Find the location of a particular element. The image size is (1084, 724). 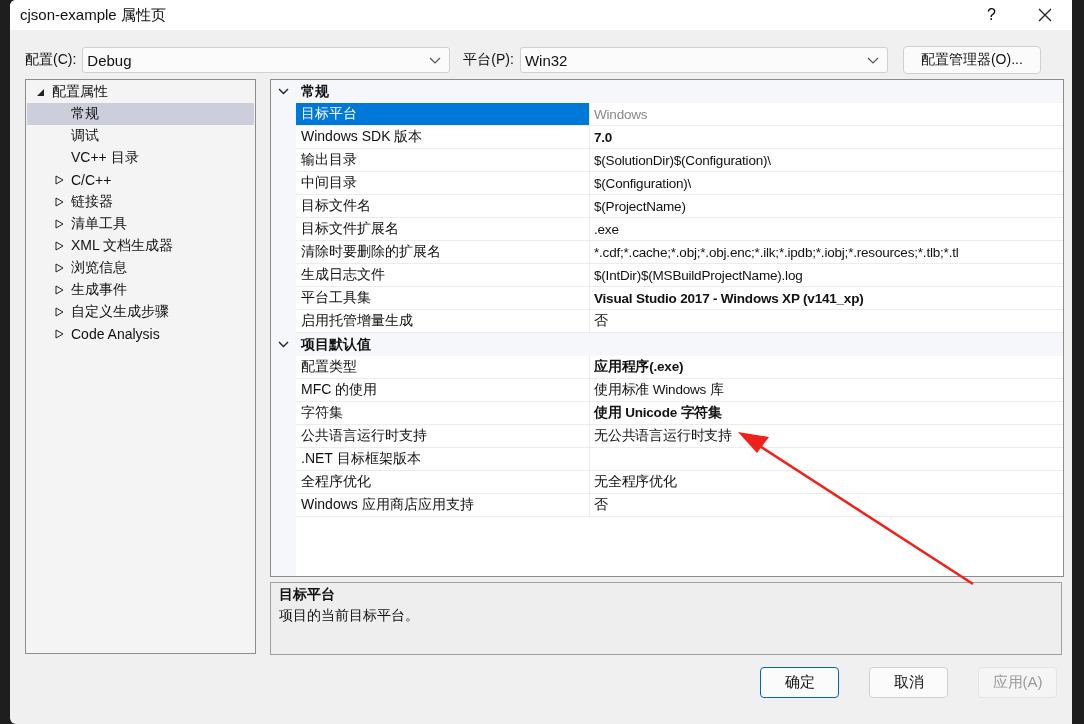

property-value: 7.0 is located at coordinates (826, 137).